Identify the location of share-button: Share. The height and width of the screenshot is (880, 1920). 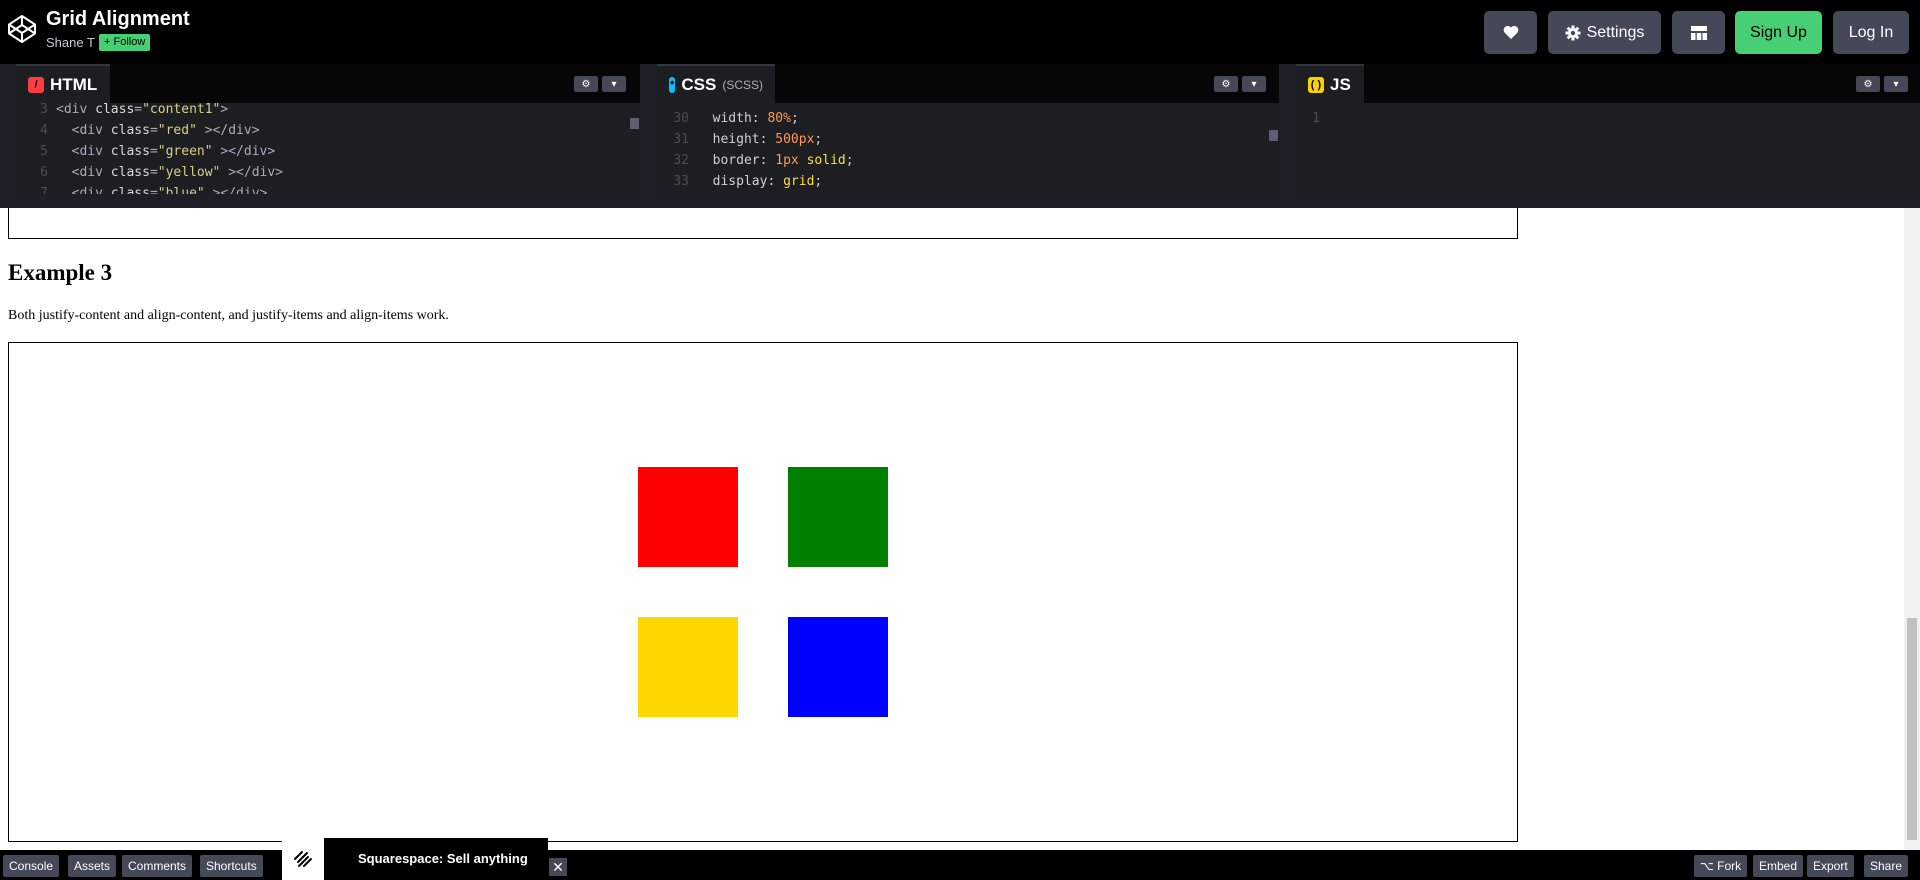
(1886, 866).